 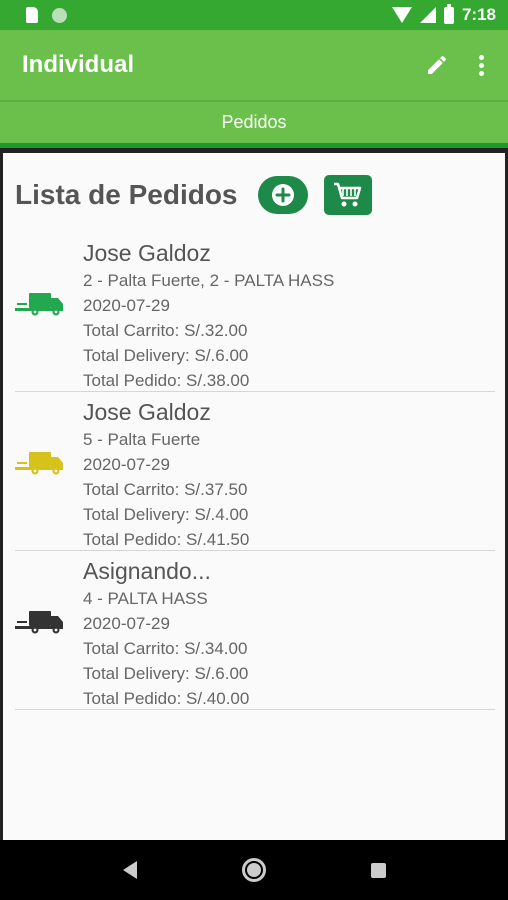 What do you see at coordinates (481, 65) in the screenshot?
I see `more-options-button` at bounding box center [481, 65].